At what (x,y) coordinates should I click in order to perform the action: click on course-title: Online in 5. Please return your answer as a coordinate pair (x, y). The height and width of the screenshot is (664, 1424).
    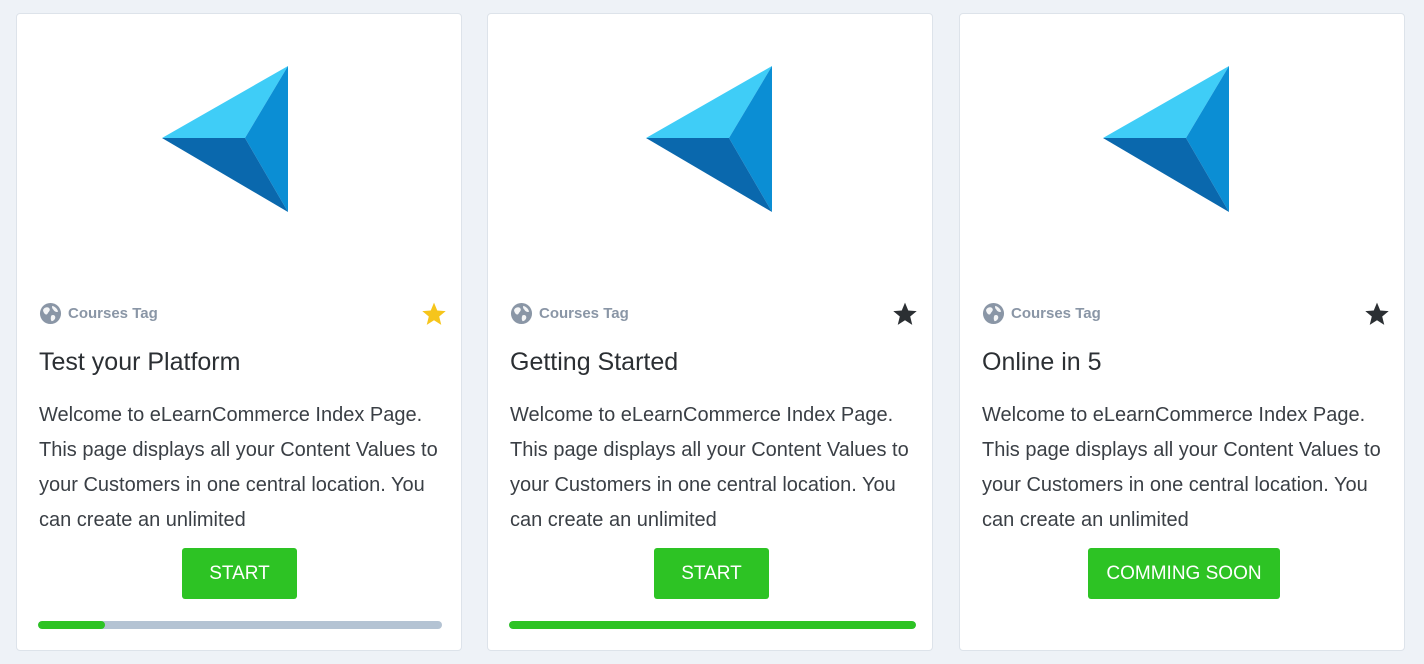
    Looking at the image, I should click on (1042, 362).